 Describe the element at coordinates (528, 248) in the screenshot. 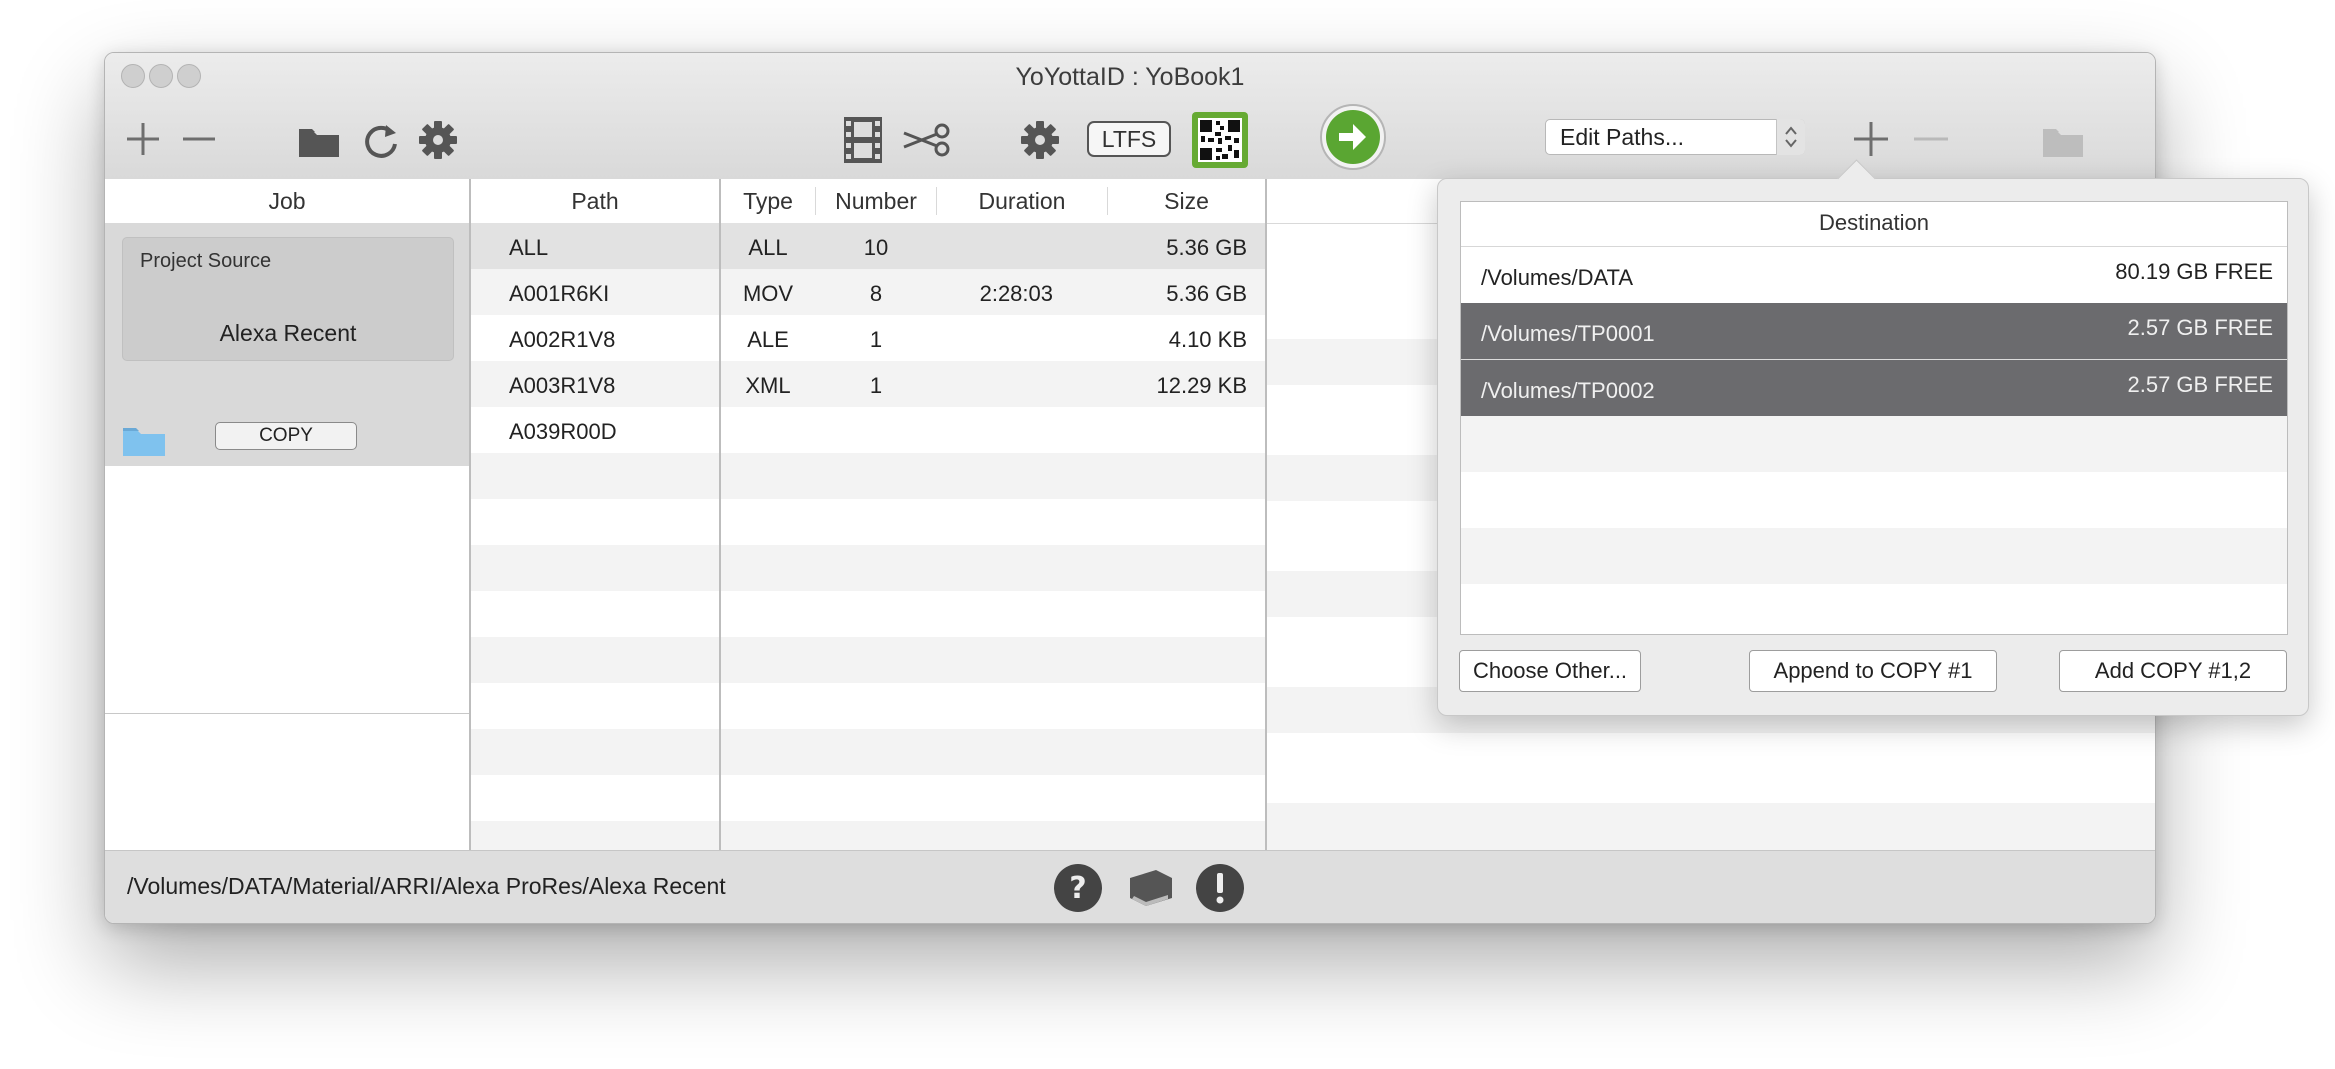

I see `path-item-all: ALL` at that location.